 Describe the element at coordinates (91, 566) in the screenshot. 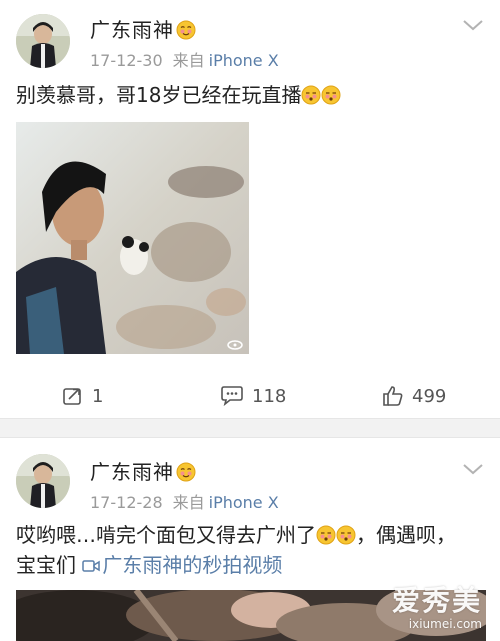

I see `video-icon` at that location.